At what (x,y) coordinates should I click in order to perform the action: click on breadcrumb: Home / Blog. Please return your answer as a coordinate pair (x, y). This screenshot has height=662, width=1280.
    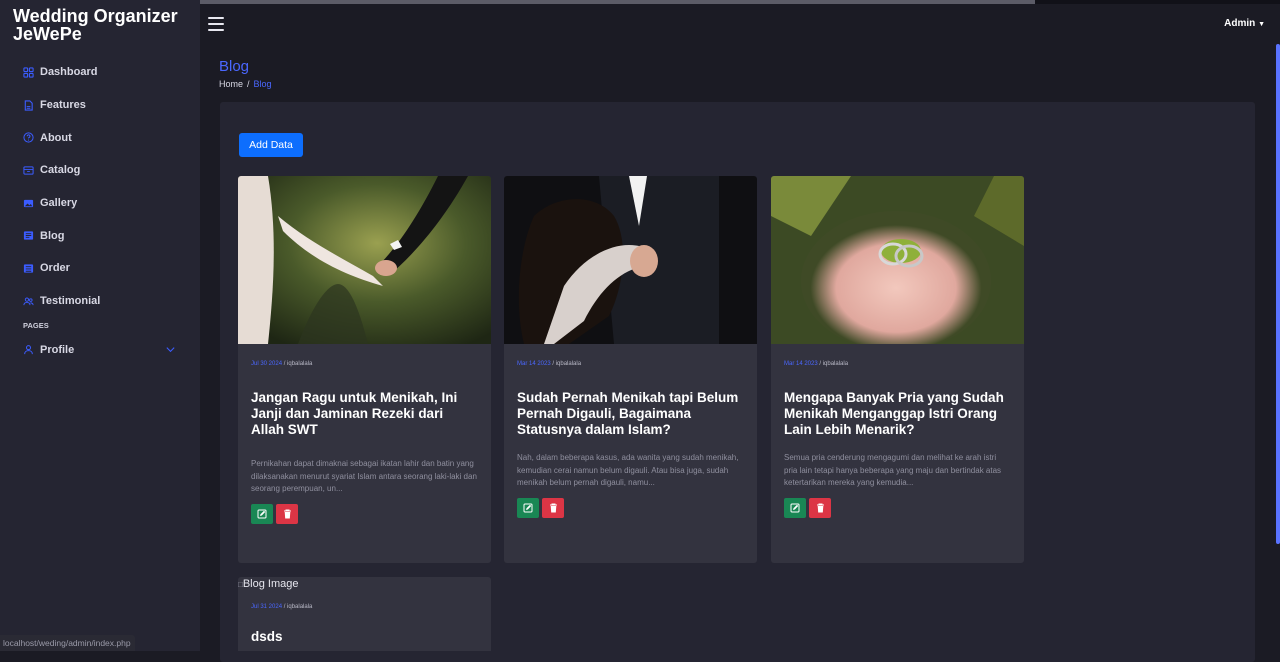
    Looking at the image, I should click on (245, 84).